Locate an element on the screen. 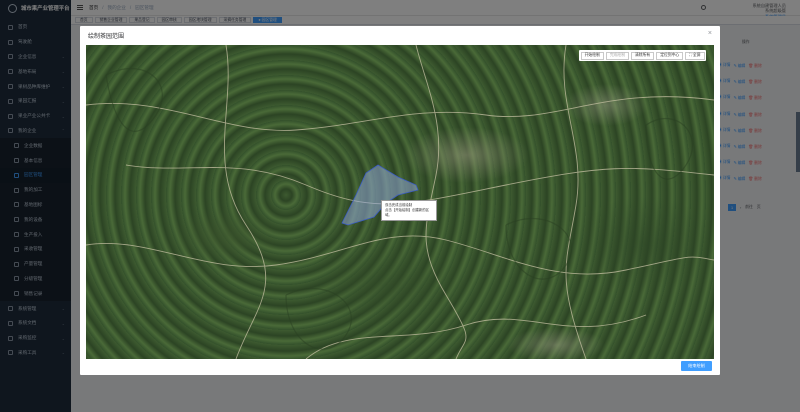  clear-all-button: 清除所有 is located at coordinates (643, 55).